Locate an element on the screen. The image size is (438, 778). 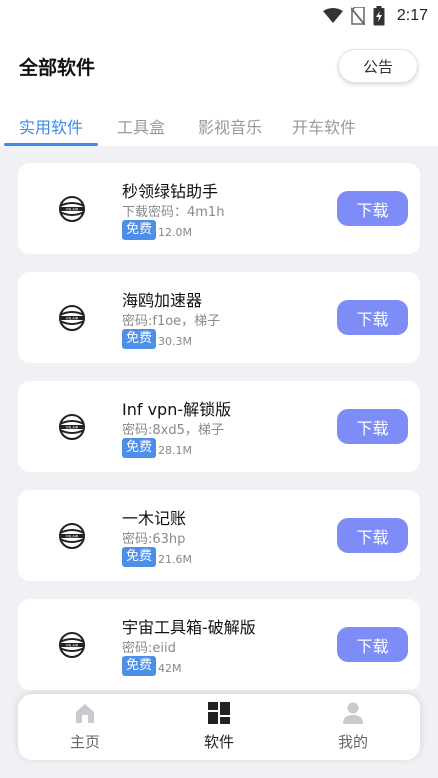
app-meta: 免费 42M is located at coordinates (152, 666).